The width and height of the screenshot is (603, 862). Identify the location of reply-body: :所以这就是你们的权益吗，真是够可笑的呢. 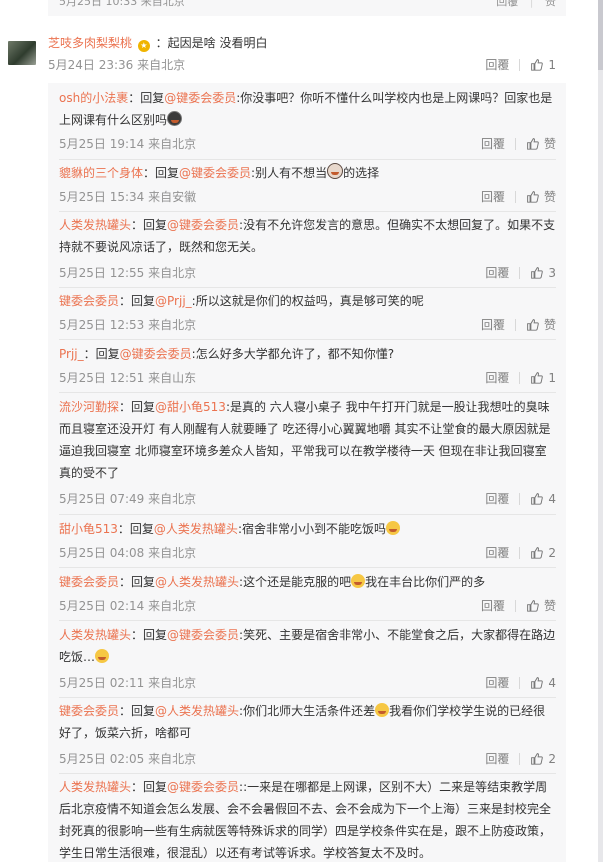
(307, 301).